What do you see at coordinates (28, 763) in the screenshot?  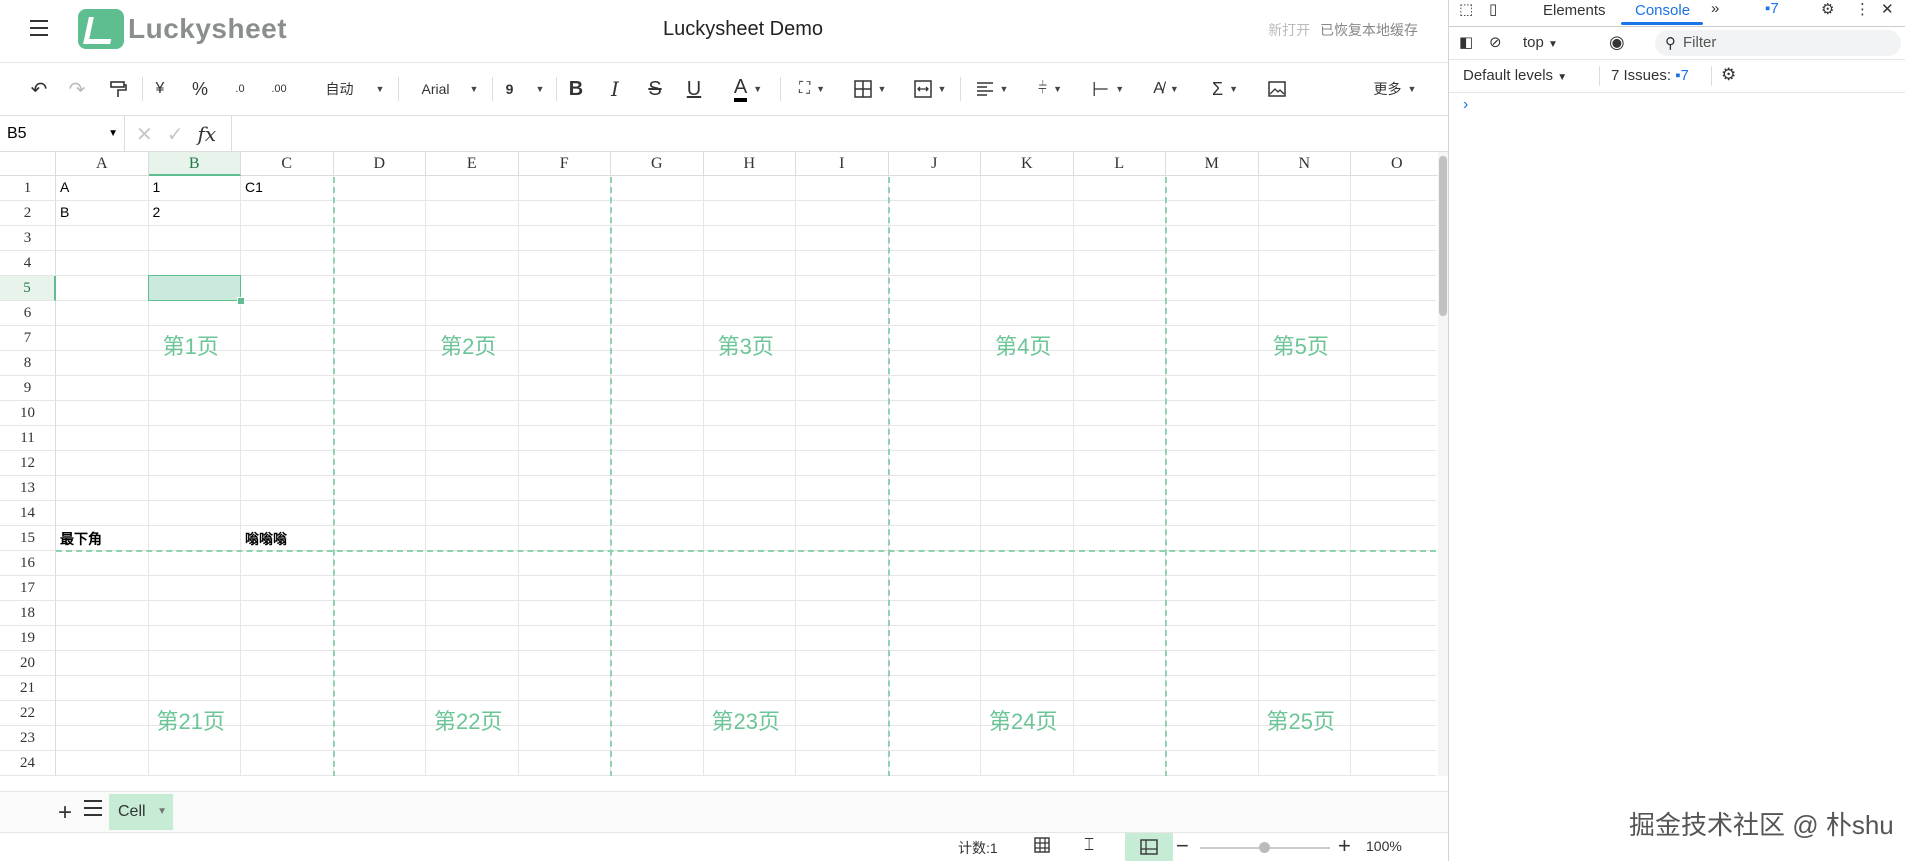 I see `row-header: 24` at bounding box center [28, 763].